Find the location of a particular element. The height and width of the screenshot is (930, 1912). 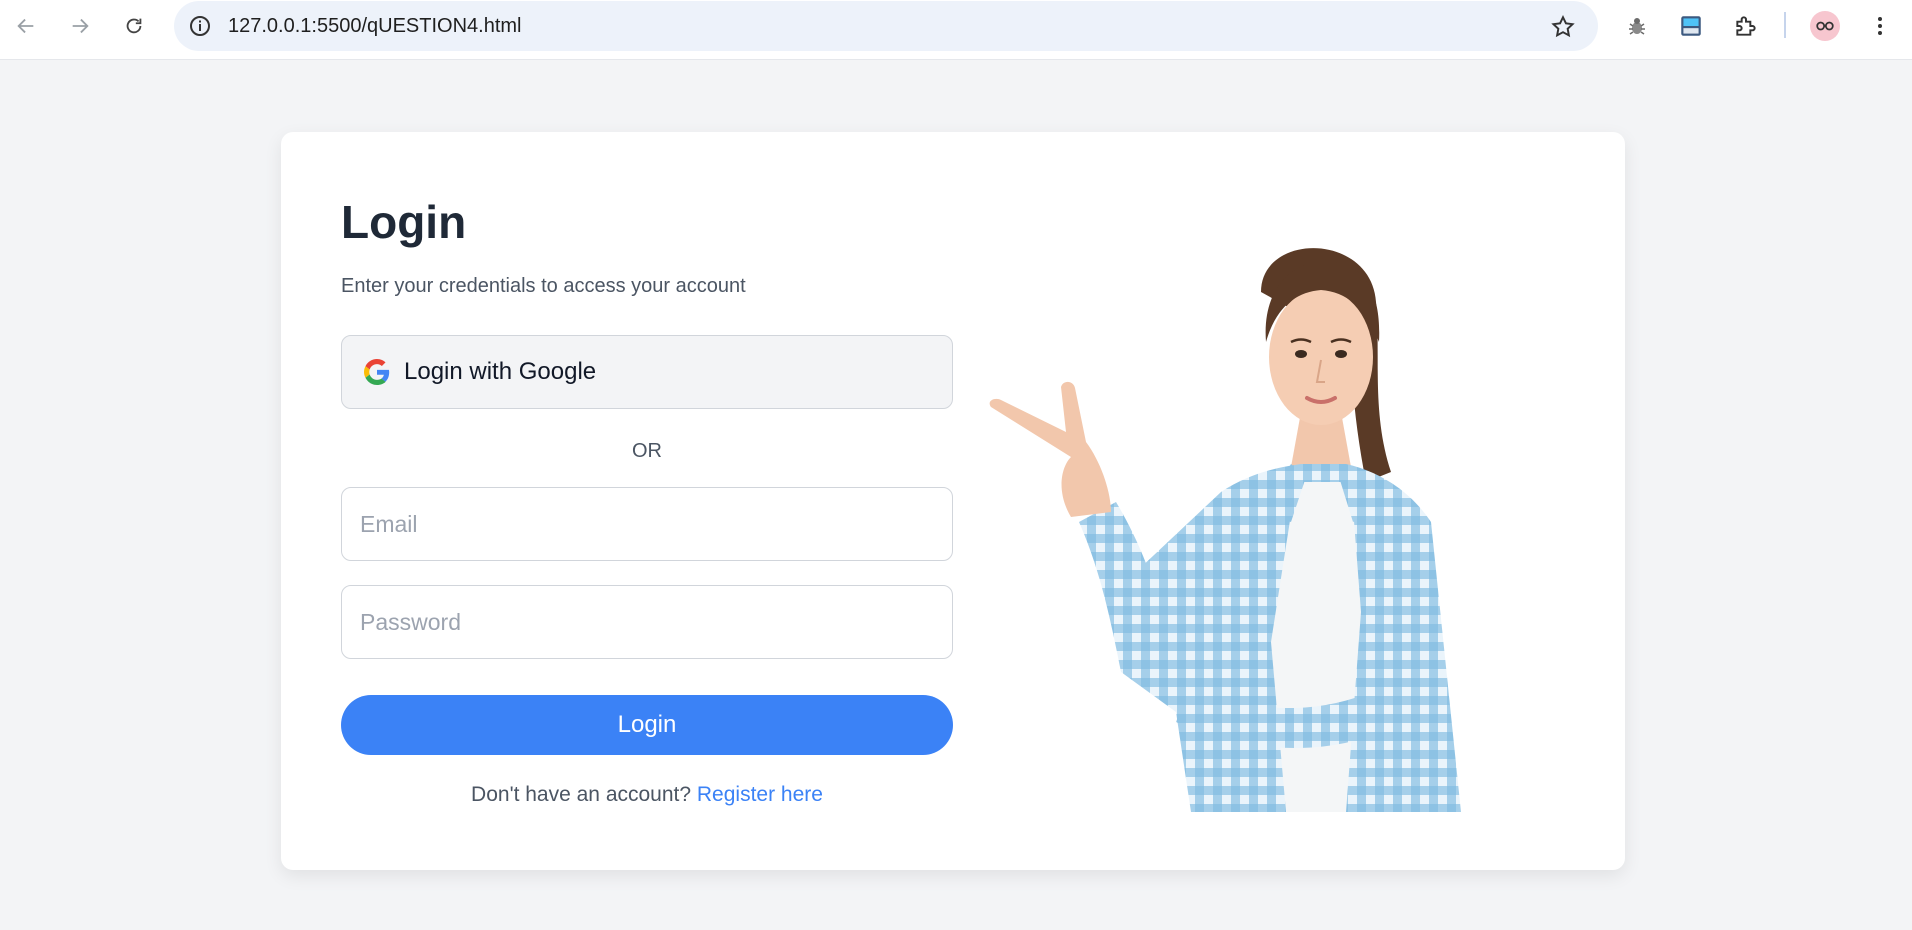

reload-icon is located at coordinates (134, 26).